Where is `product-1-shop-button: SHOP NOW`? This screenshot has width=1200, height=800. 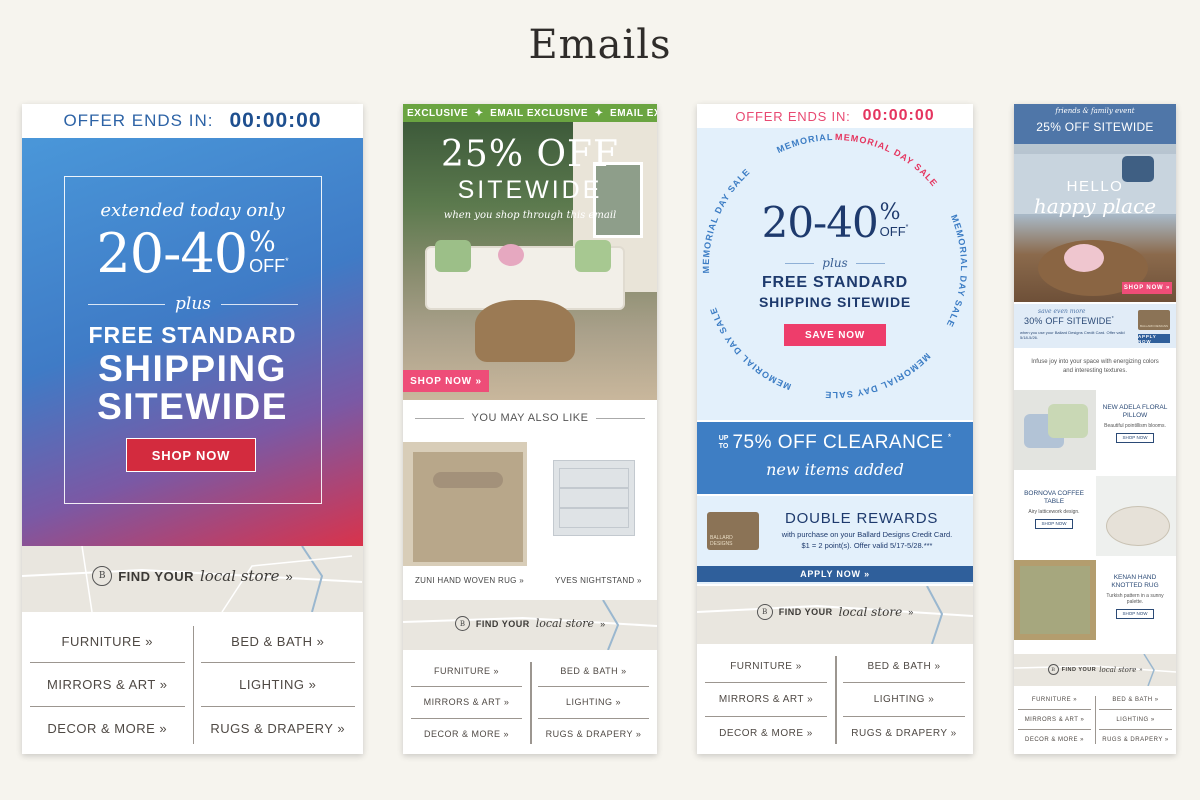 product-1-shop-button: SHOP NOW is located at coordinates (1135, 438).